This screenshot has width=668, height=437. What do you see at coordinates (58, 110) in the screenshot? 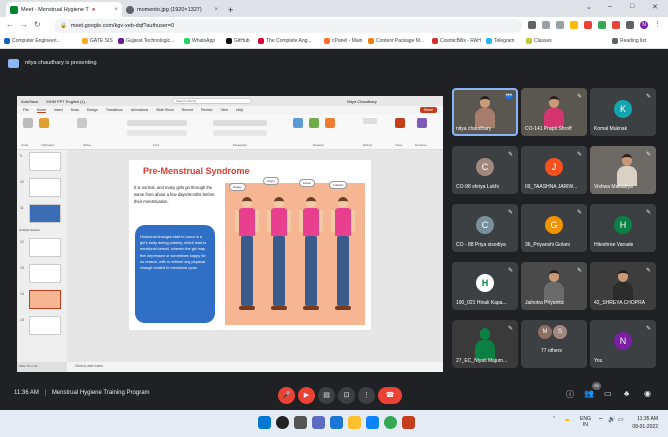
I see `menu-item: Insert` at bounding box center [58, 110].